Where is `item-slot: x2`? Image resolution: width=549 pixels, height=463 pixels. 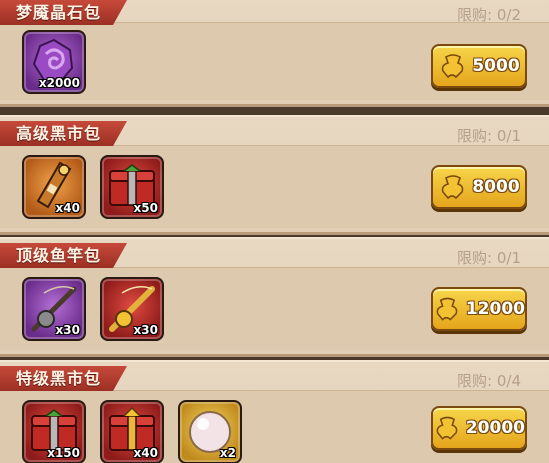 item-slot: x2 is located at coordinates (210, 431).